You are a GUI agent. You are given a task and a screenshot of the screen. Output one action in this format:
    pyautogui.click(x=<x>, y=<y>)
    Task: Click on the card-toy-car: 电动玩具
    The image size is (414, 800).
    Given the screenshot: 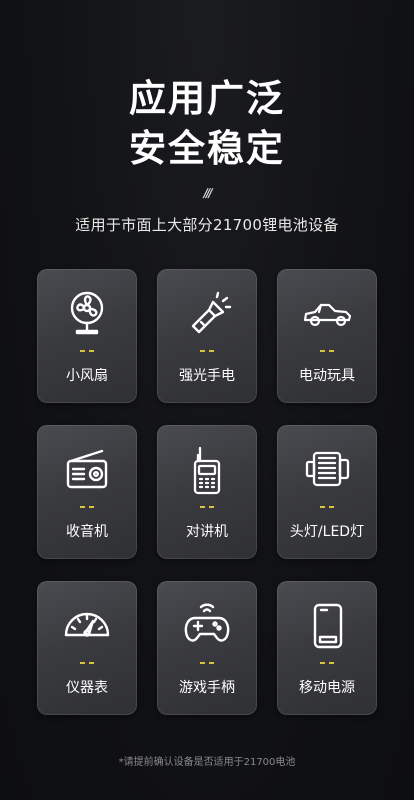 What is the action you would take?
    pyautogui.click(x=327, y=336)
    